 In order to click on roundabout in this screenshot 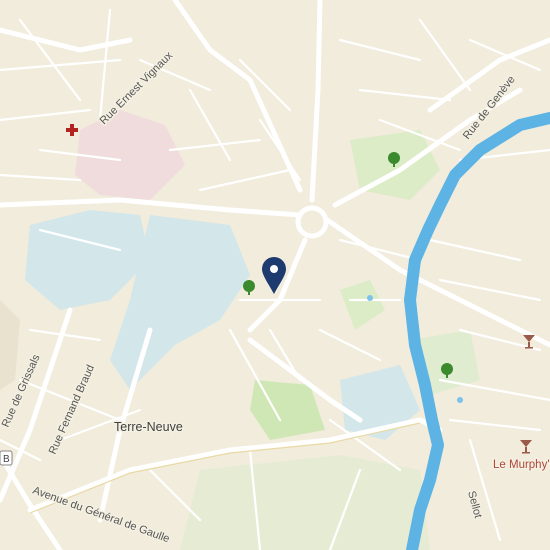, I will do `click(312, 222)`.